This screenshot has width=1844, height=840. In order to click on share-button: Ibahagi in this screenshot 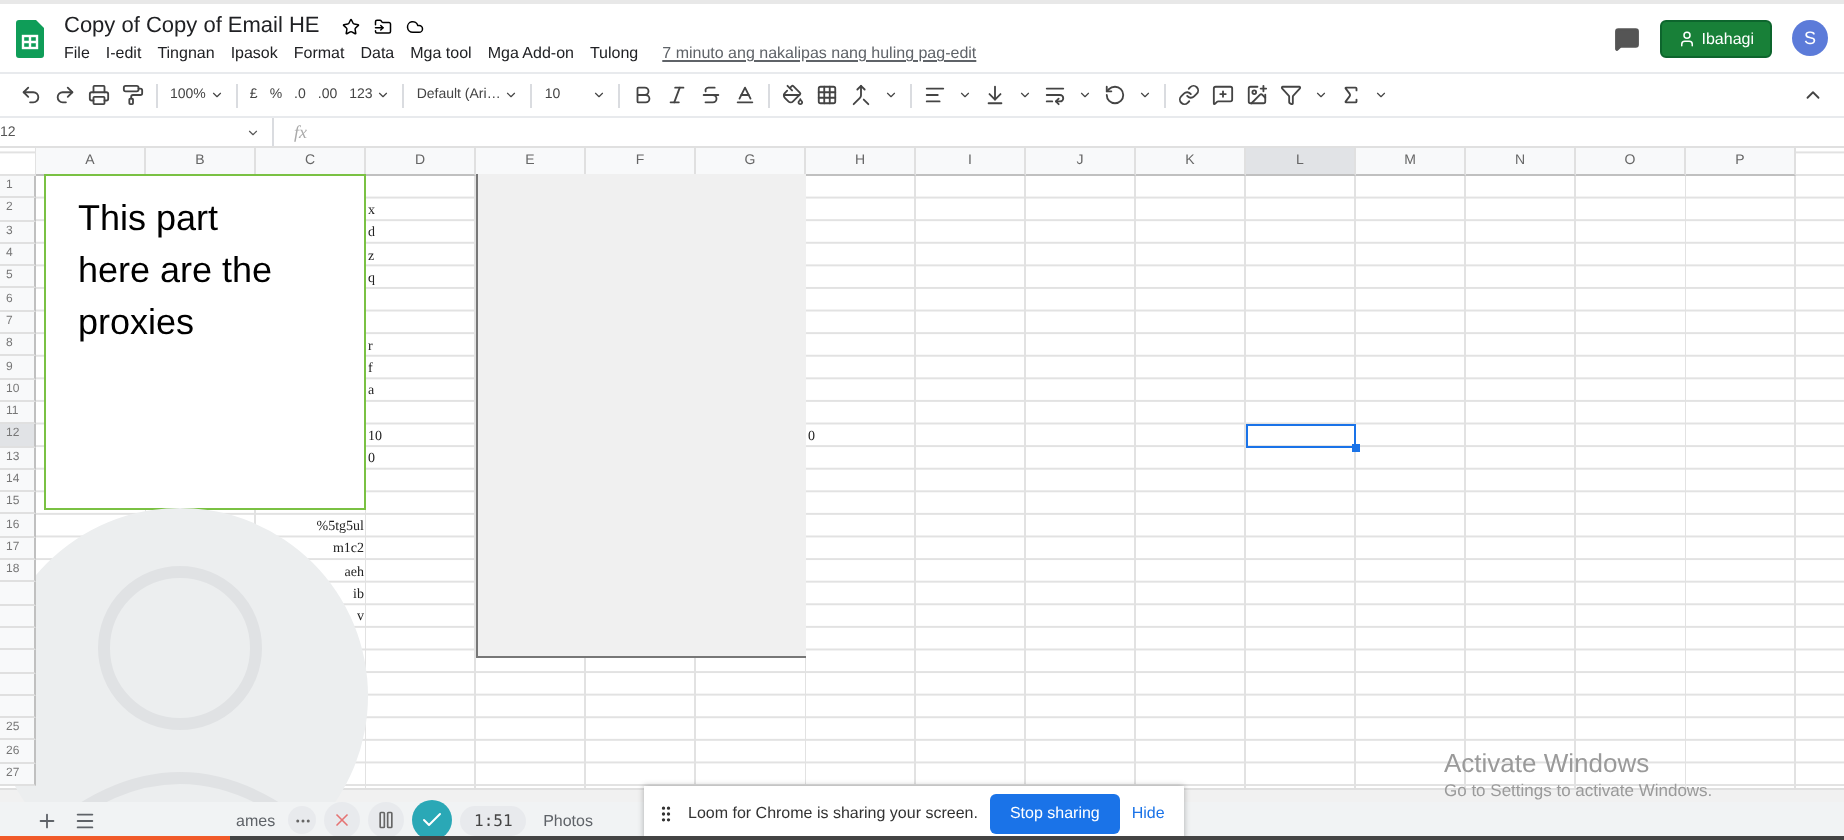, I will do `click(1715, 38)`.